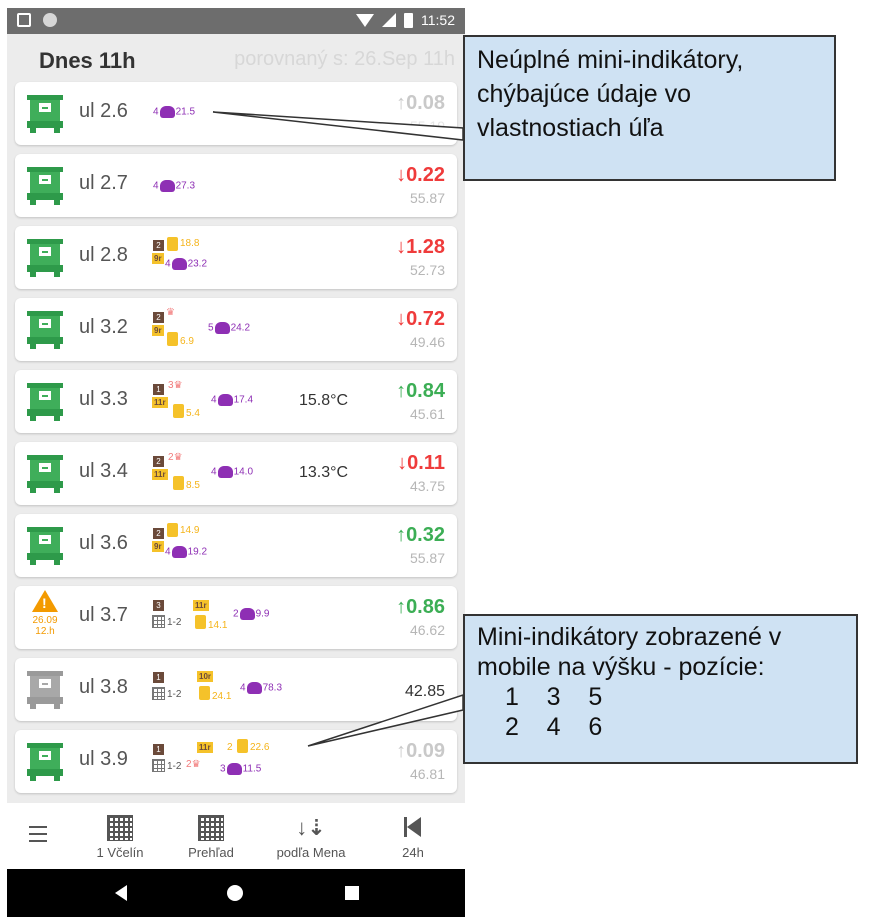  What do you see at coordinates (103, 183) in the screenshot?
I see `hive-name: ul 2.7` at bounding box center [103, 183].